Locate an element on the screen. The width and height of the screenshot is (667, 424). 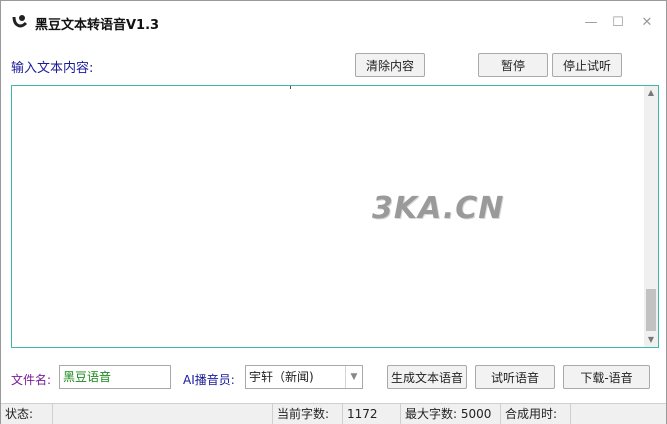
download-speech-button: 下载-语音 is located at coordinates (606, 377).